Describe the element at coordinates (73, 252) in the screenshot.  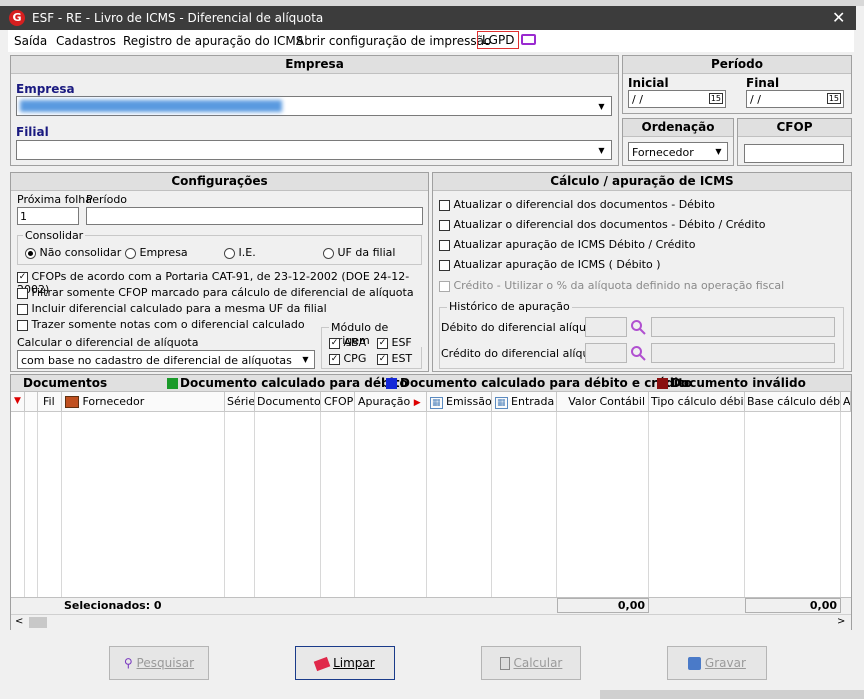
I see `radio-nao-consolidar: Não consolidar` at that location.